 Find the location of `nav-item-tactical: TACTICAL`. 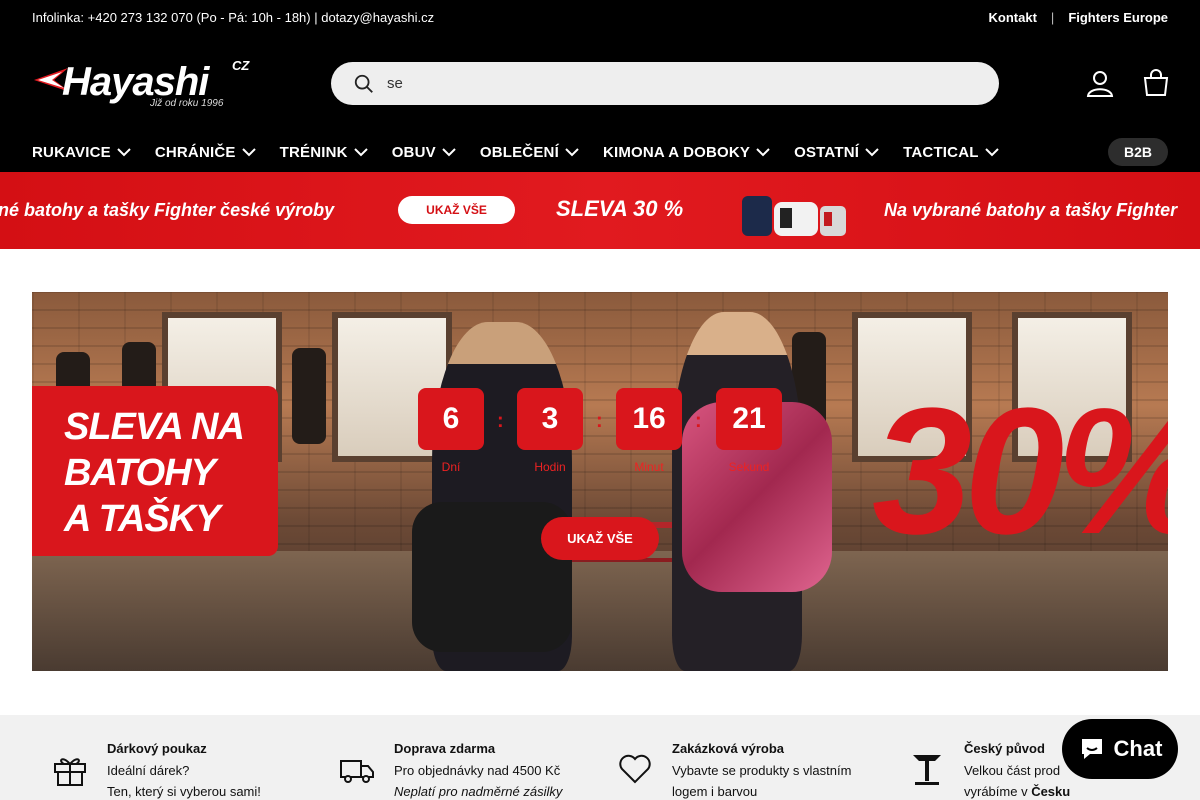

nav-item-tactical: TACTICAL is located at coordinates (951, 152).